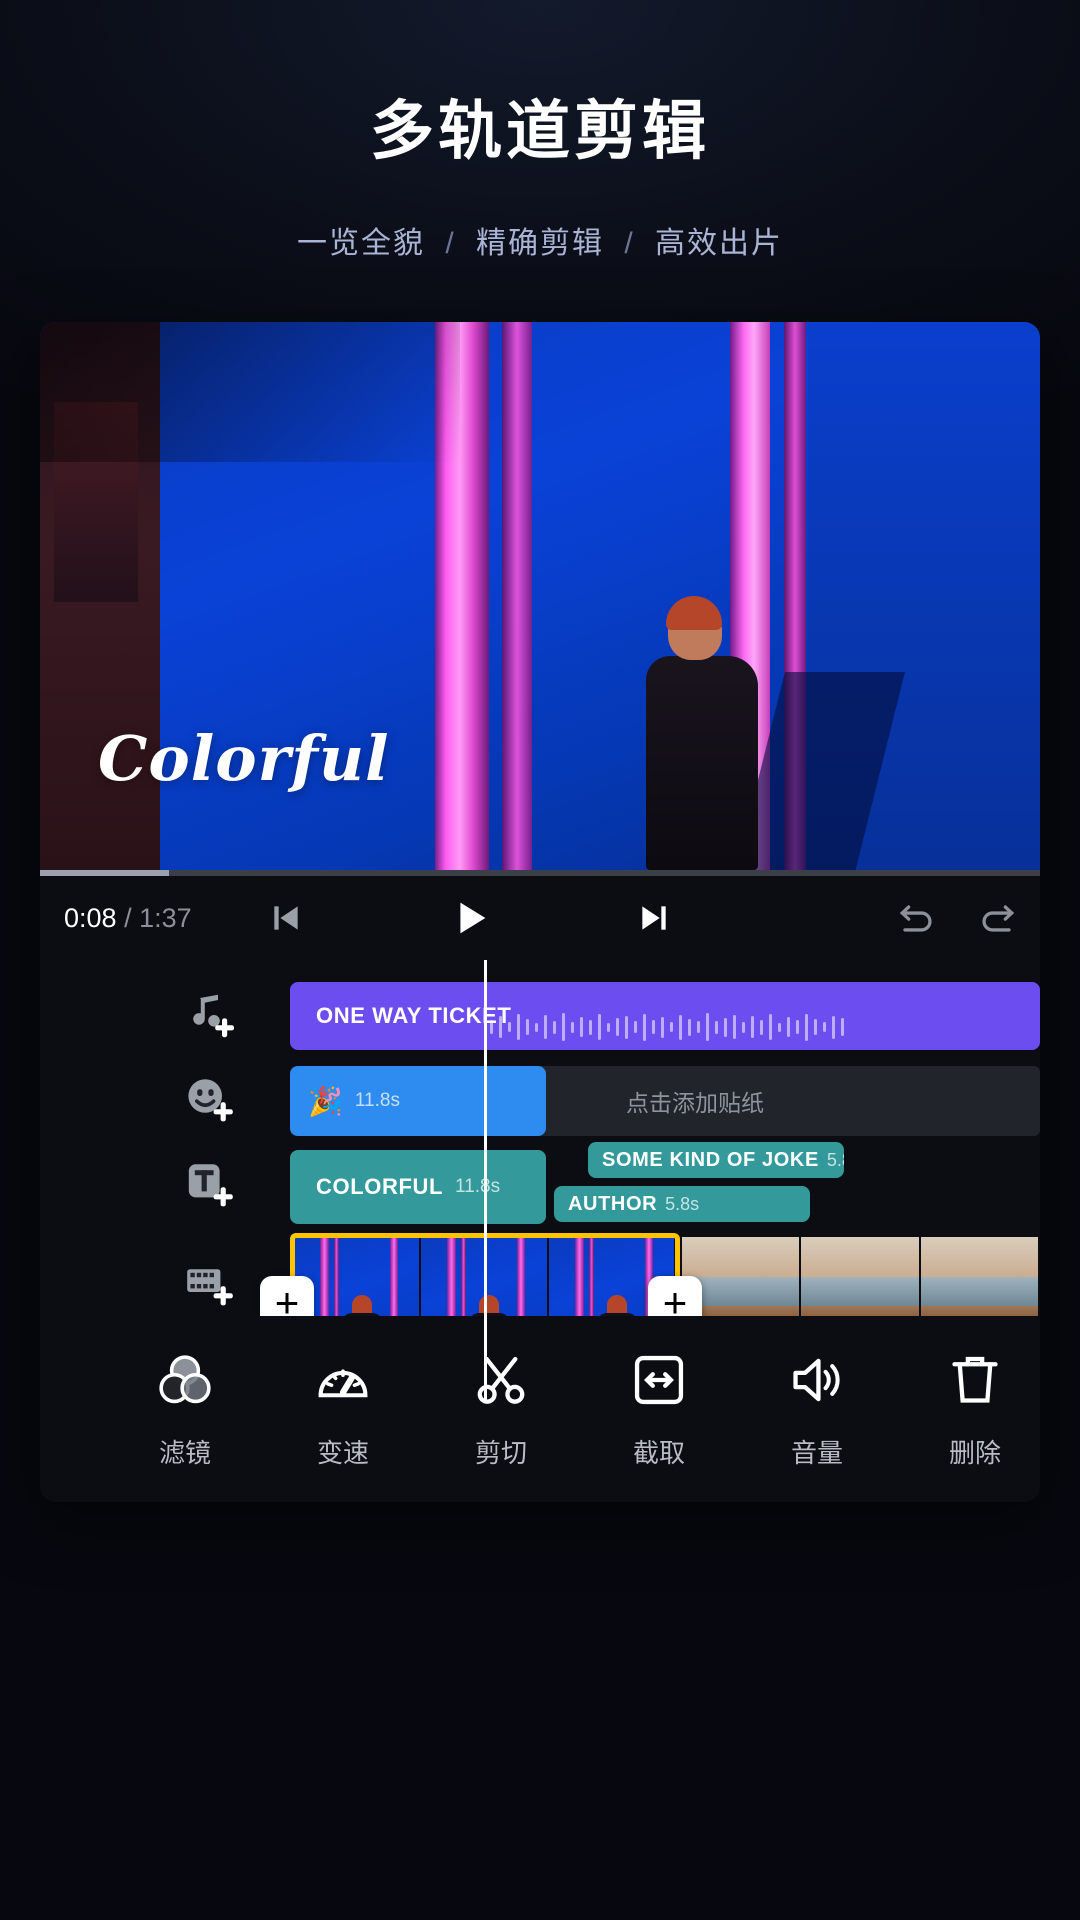  I want to click on sticker-clip-duration: 11.8s, so click(377, 1100).